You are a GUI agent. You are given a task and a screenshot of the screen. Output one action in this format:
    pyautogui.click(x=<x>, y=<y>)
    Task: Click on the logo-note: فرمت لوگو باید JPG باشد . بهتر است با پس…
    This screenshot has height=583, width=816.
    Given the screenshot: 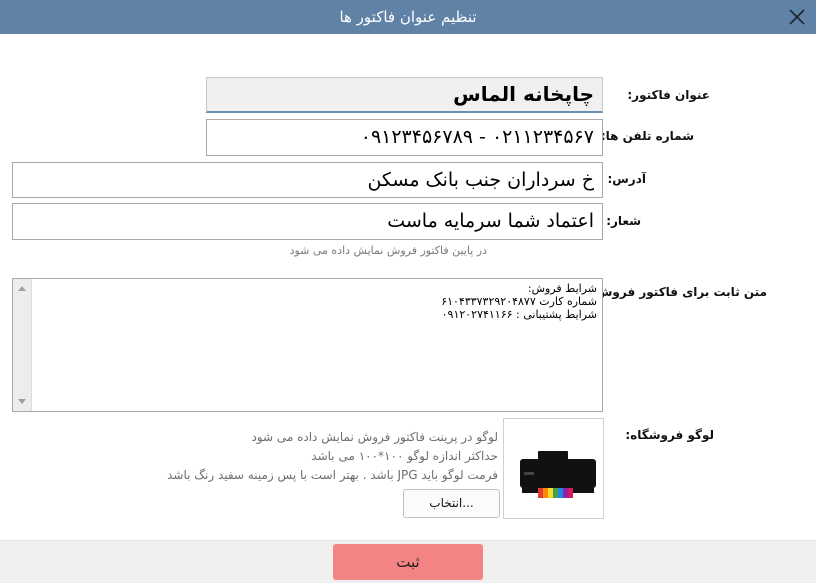 What is the action you would take?
    pyautogui.click(x=332, y=475)
    